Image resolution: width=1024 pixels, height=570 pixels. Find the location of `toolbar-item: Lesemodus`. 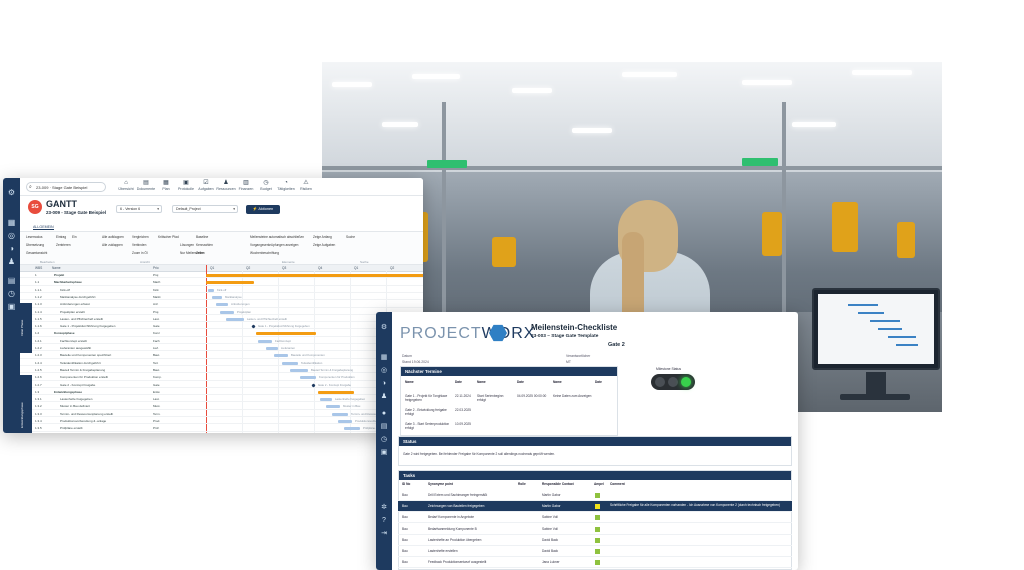

toolbar-item: Lesemodus is located at coordinates (34, 237).